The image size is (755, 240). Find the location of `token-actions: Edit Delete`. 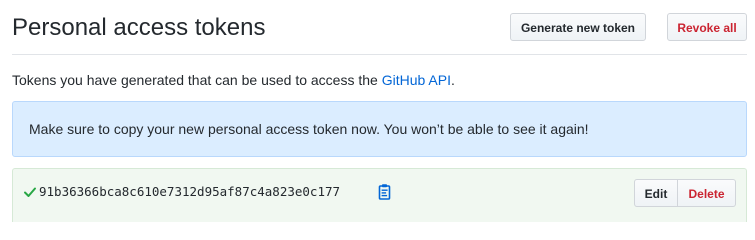

token-actions: Edit Delete is located at coordinates (685, 193).